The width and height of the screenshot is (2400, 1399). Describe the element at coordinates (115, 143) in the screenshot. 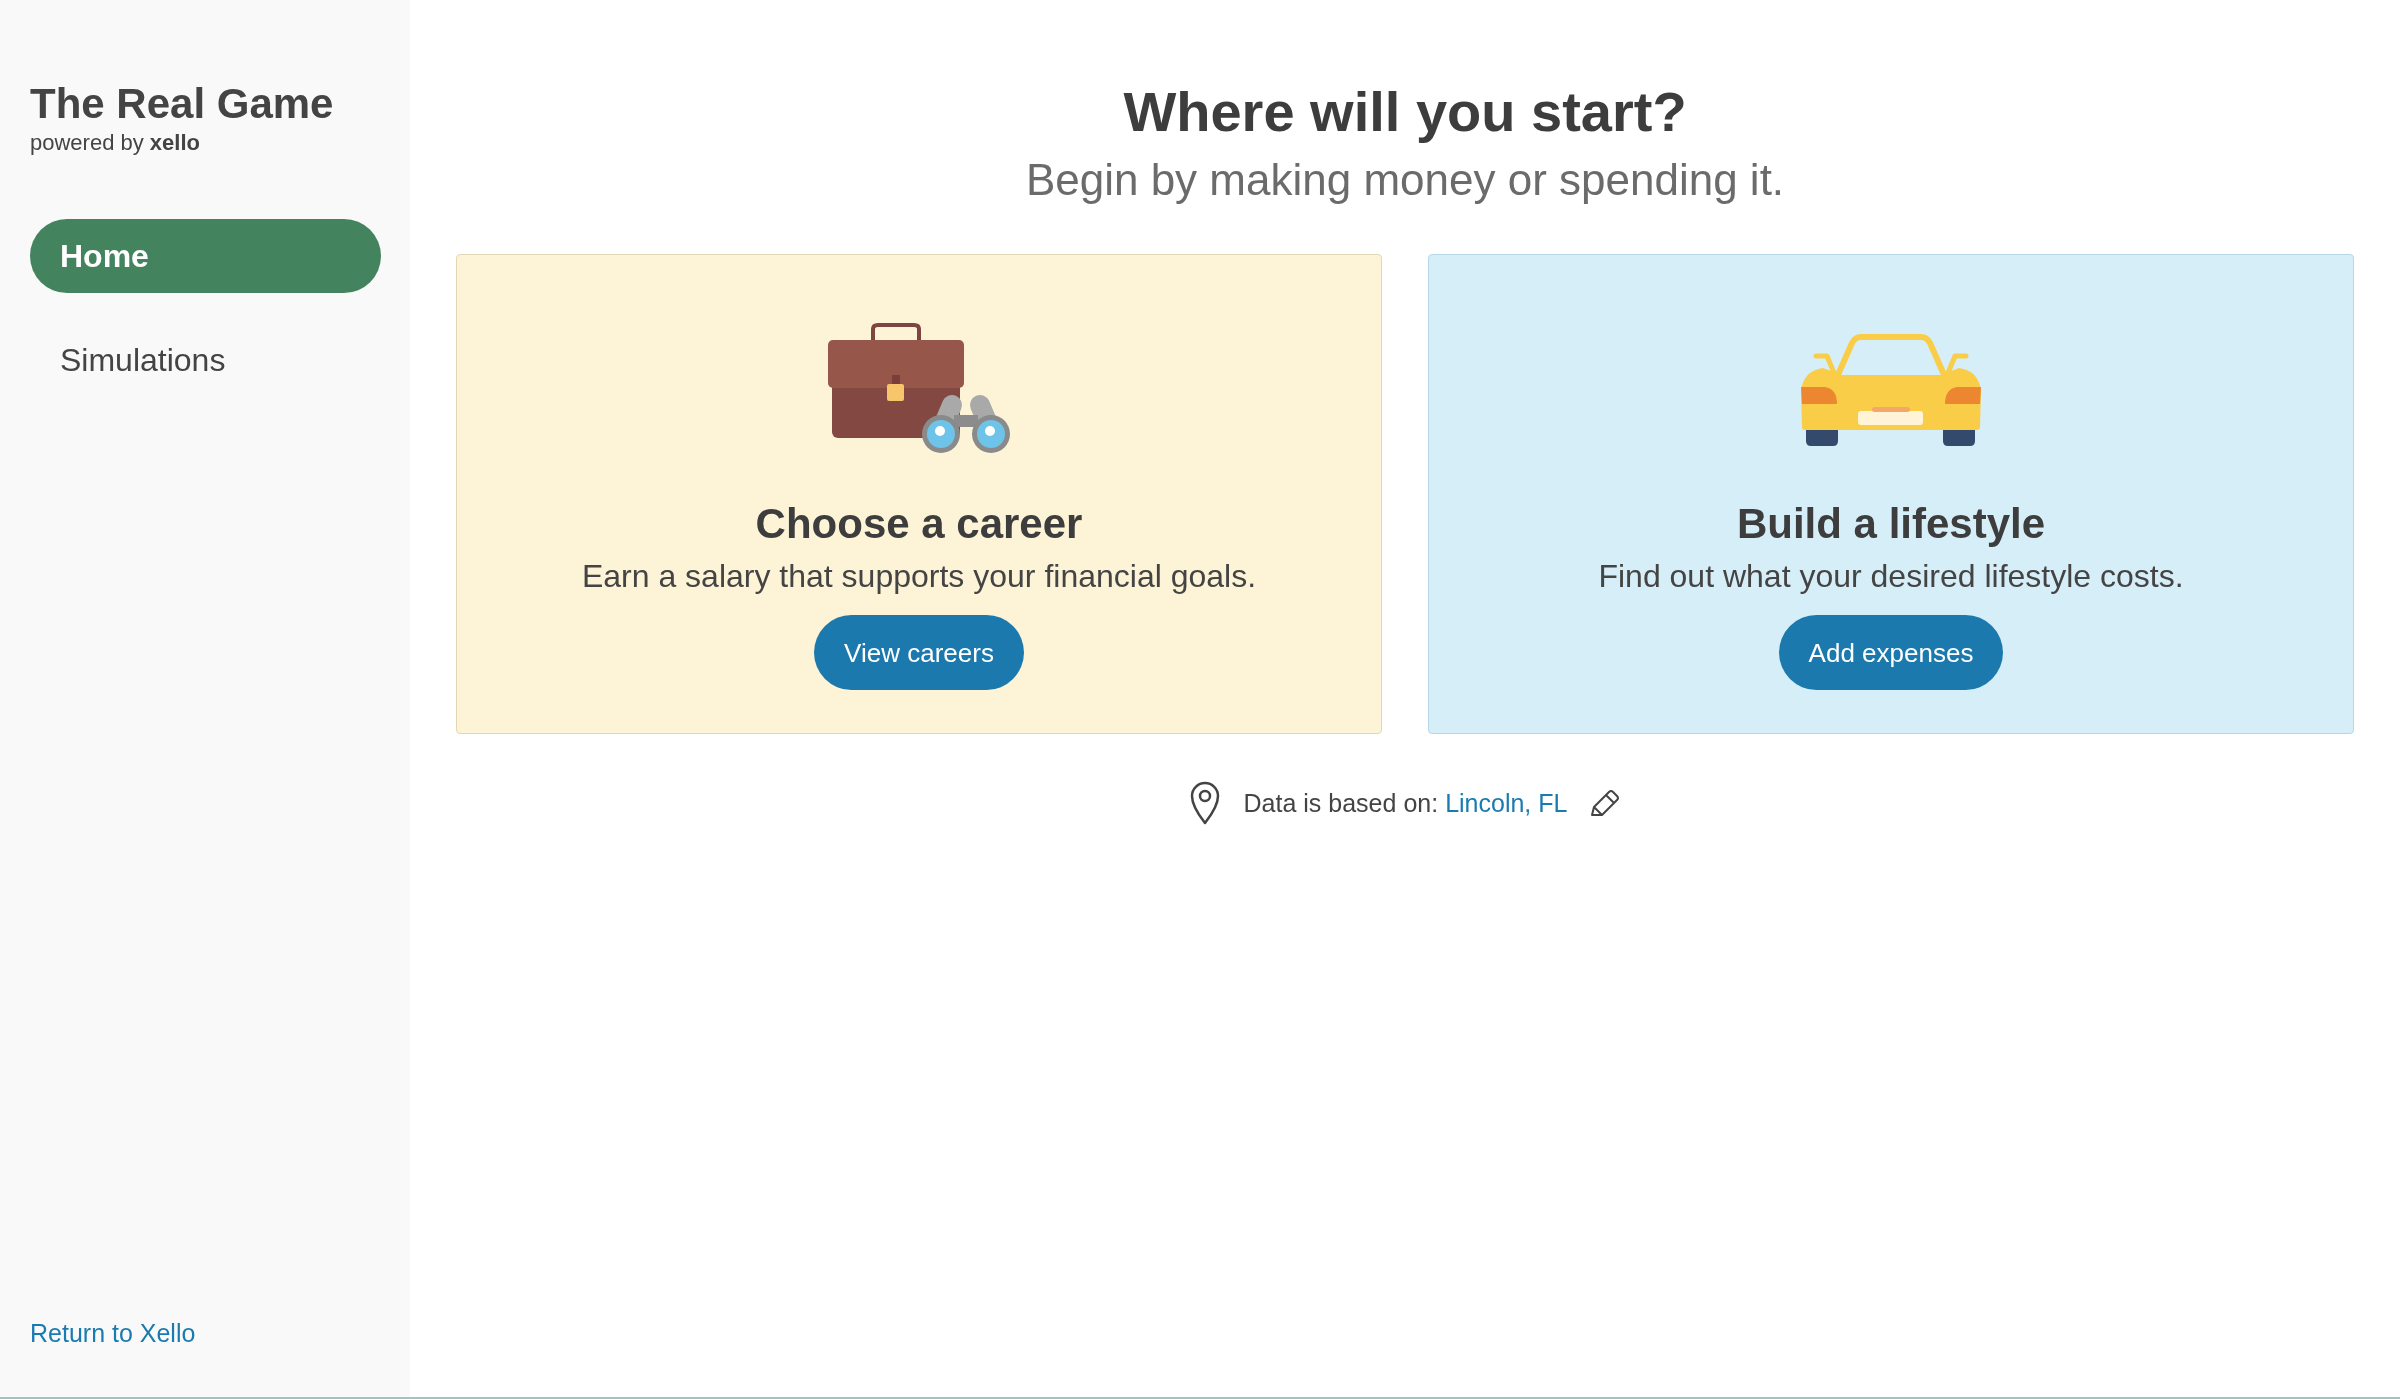

I see `powered-by-text: powered by xello` at that location.